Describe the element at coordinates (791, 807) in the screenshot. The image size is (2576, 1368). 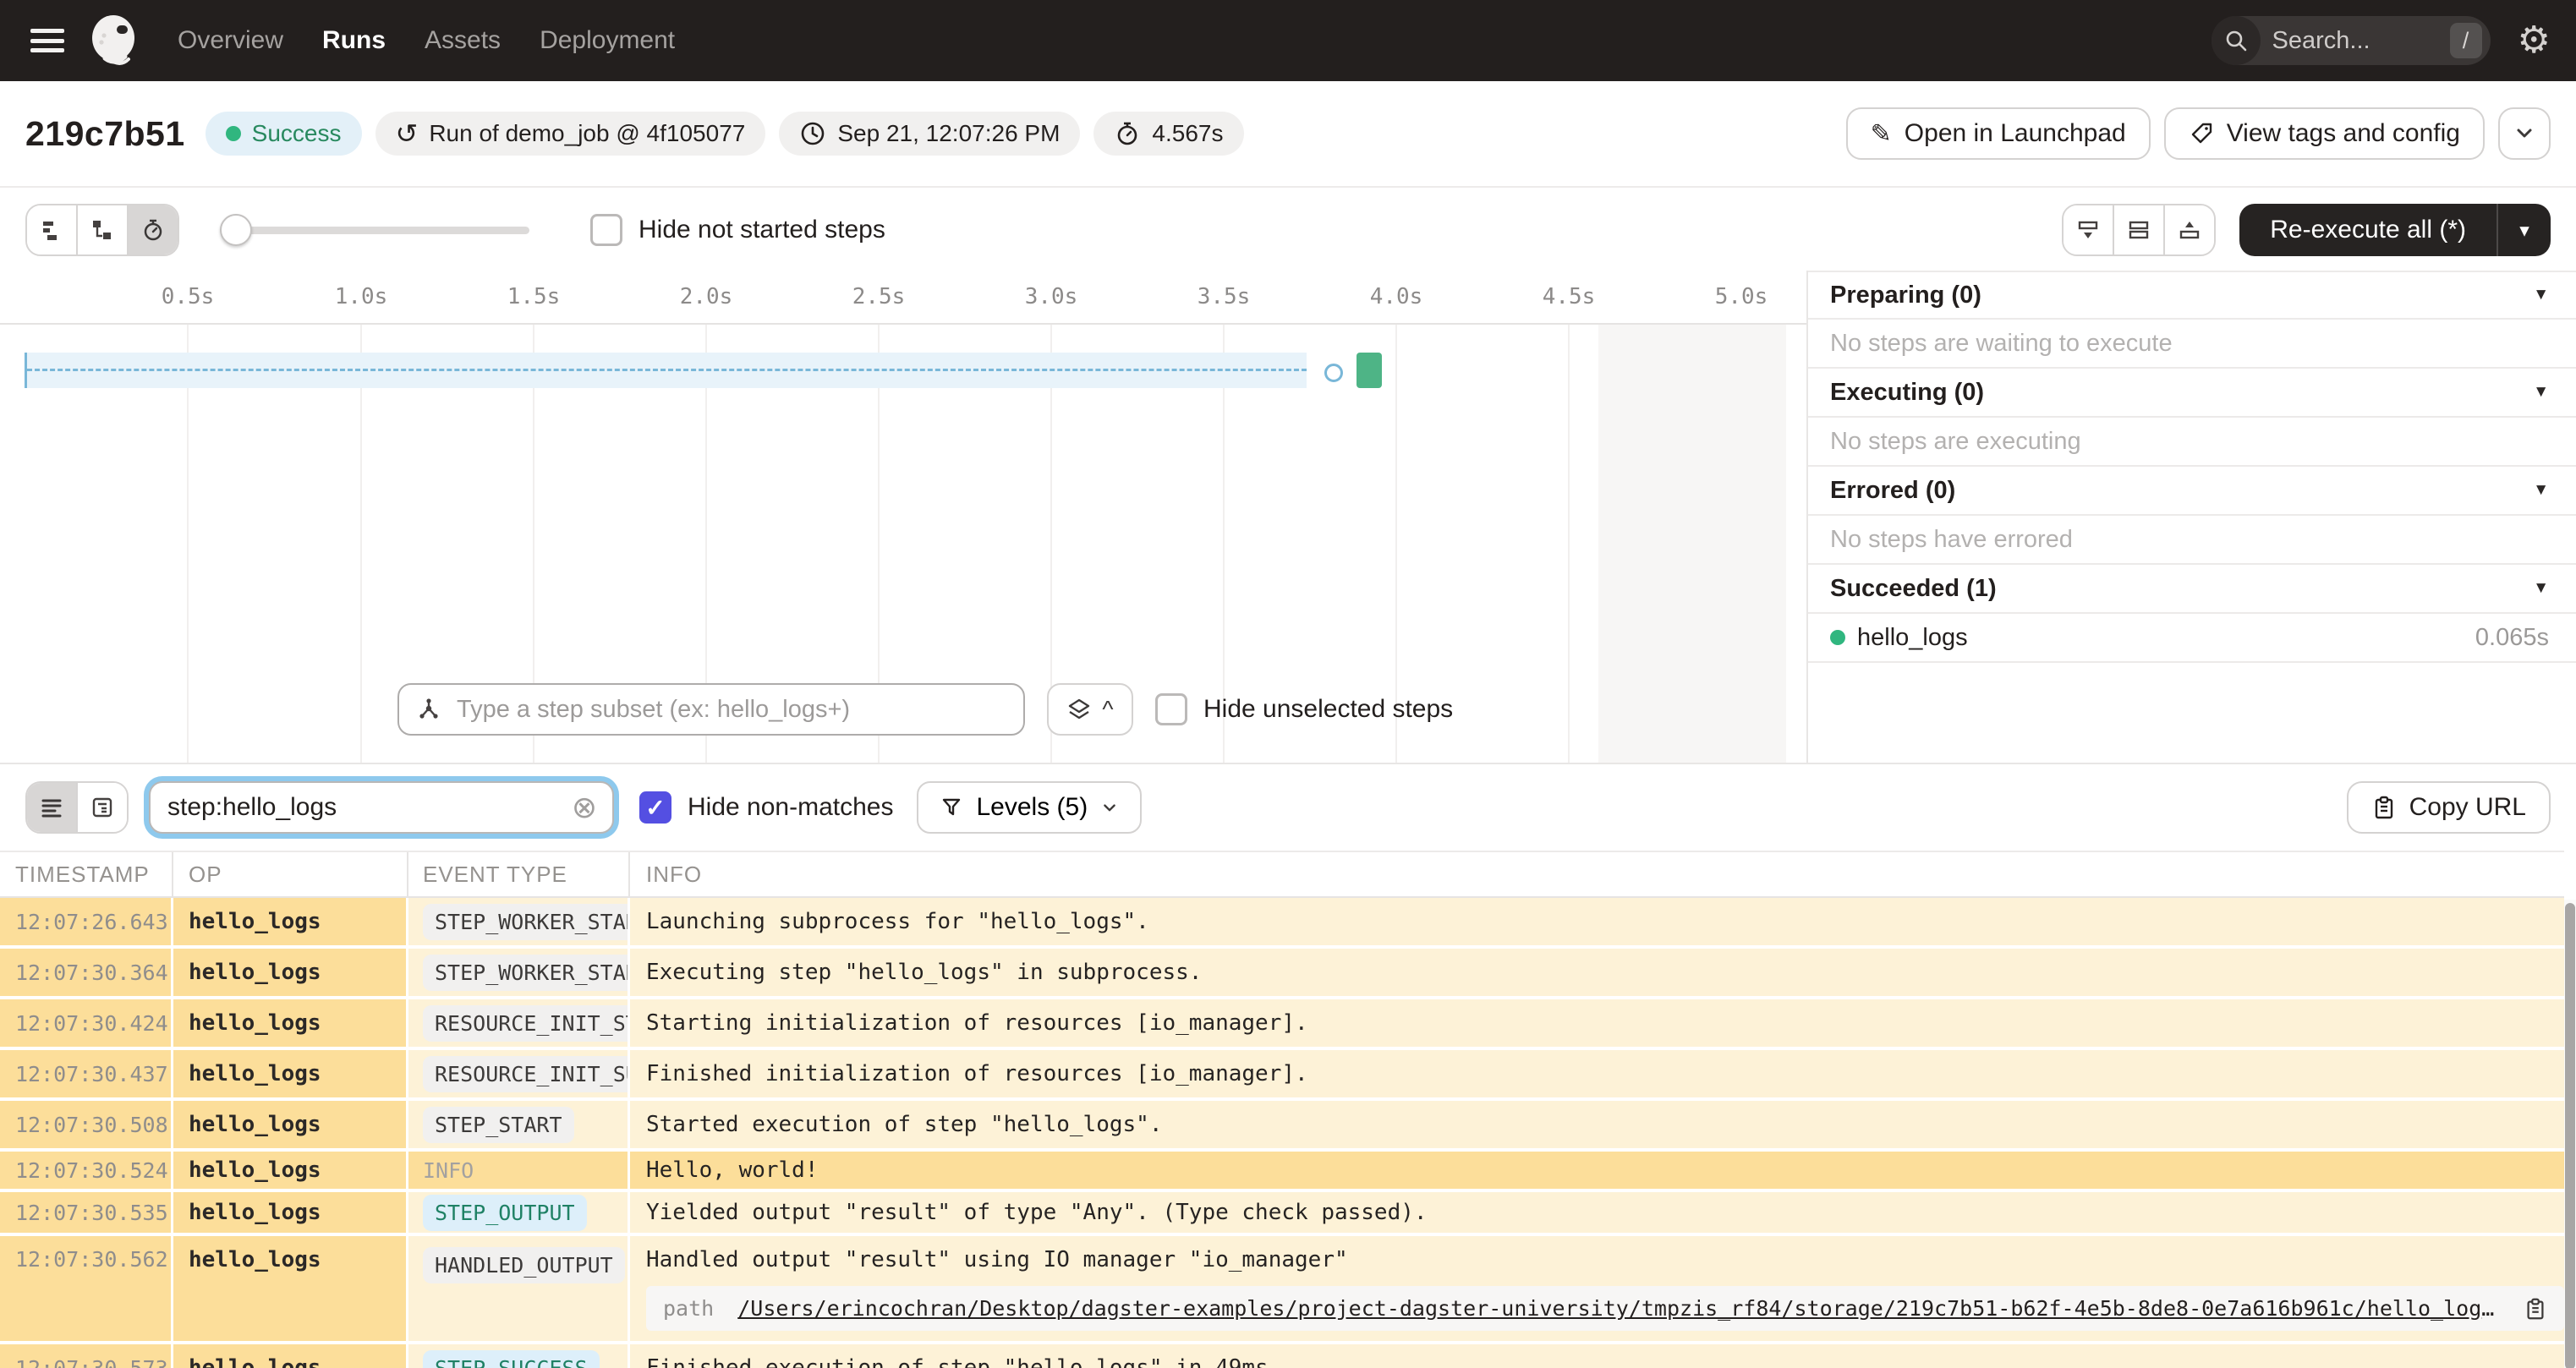
I see `hide-non-matches-label: Hide non-matches` at that location.